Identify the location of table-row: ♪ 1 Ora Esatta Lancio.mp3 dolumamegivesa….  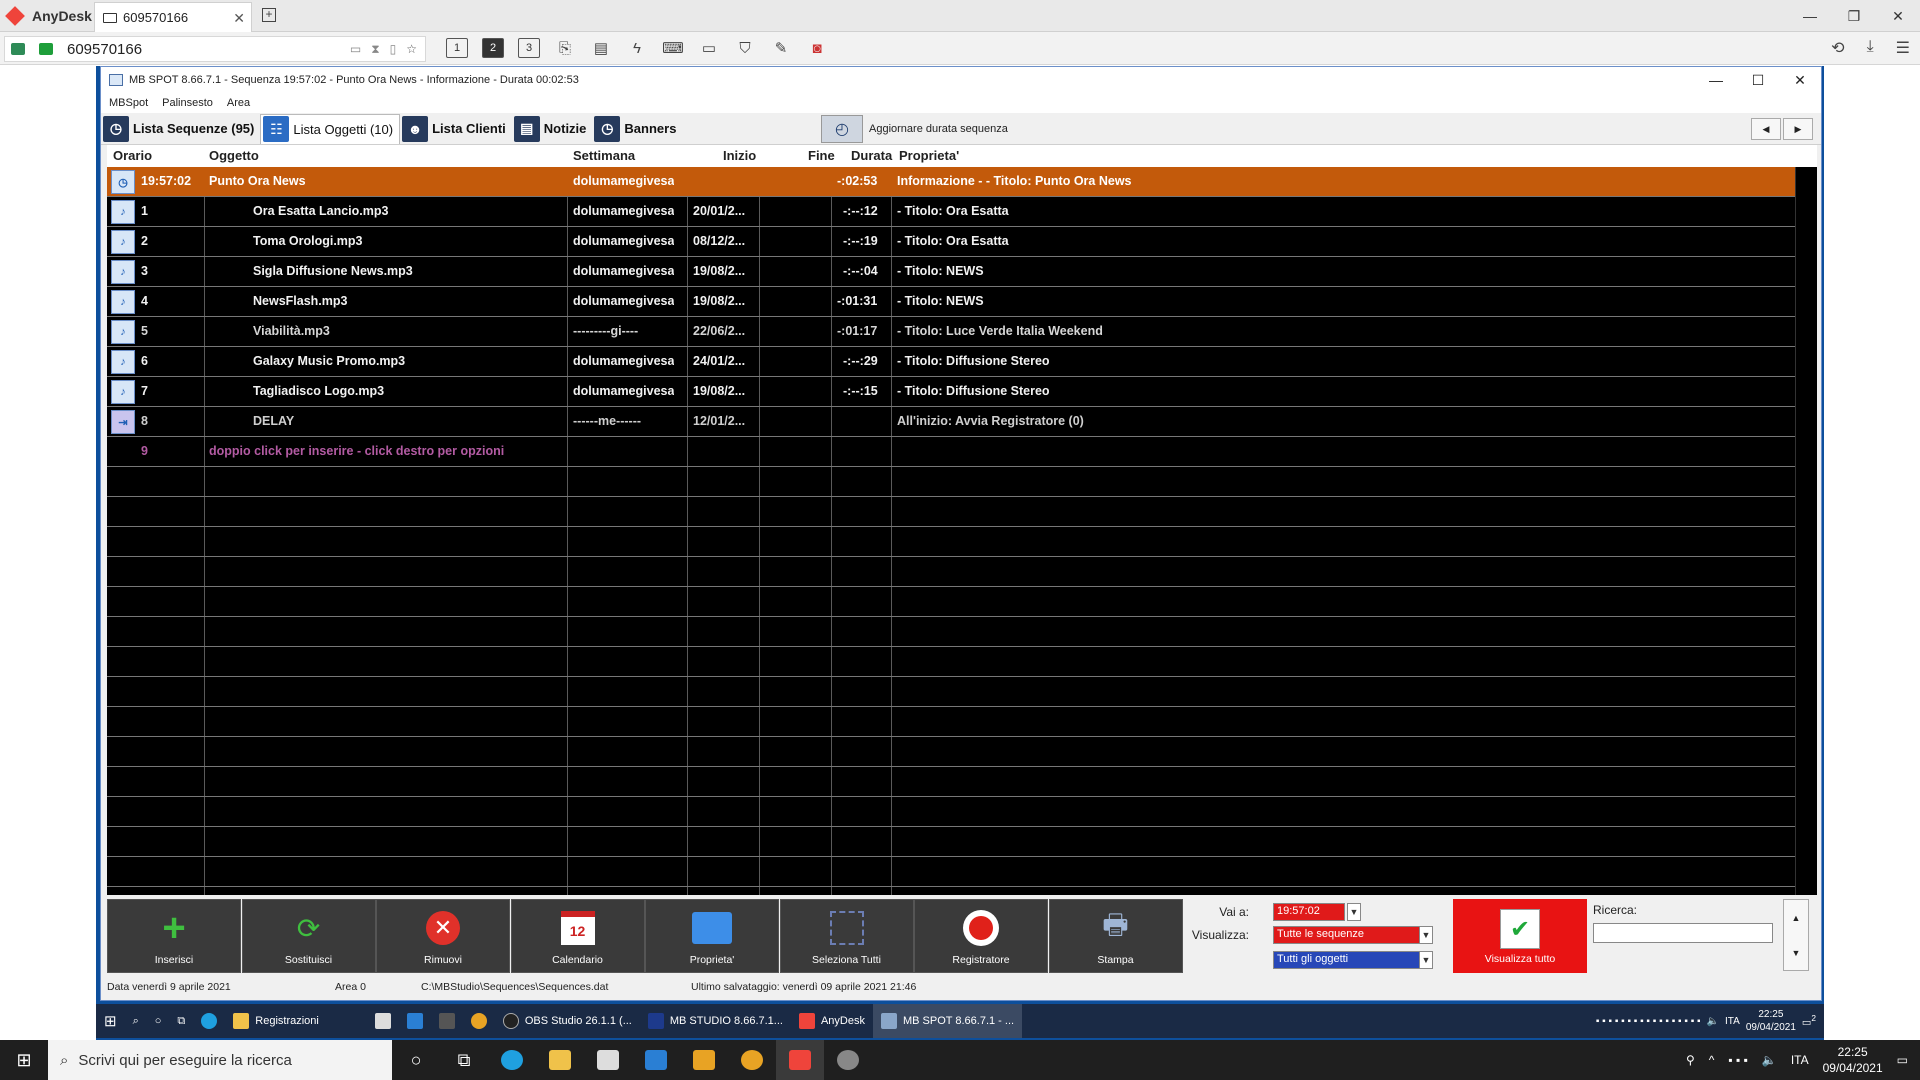
(951, 212).